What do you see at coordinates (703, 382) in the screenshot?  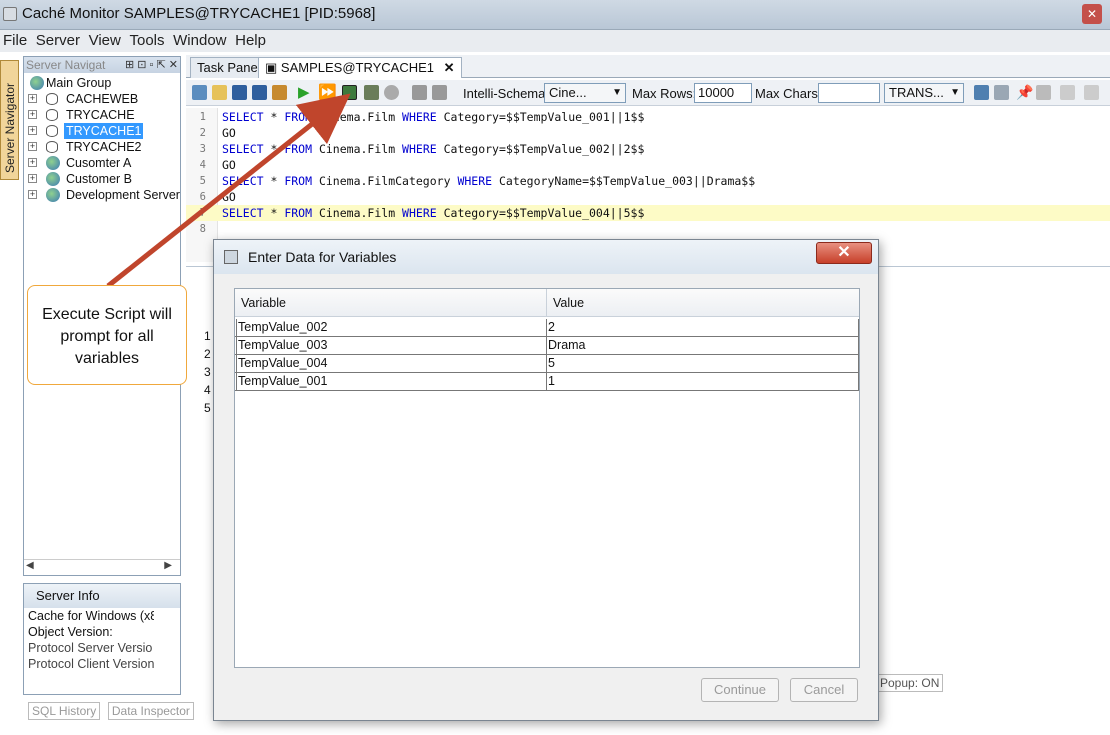 I see `variable-value-cell: 1` at bounding box center [703, 382].